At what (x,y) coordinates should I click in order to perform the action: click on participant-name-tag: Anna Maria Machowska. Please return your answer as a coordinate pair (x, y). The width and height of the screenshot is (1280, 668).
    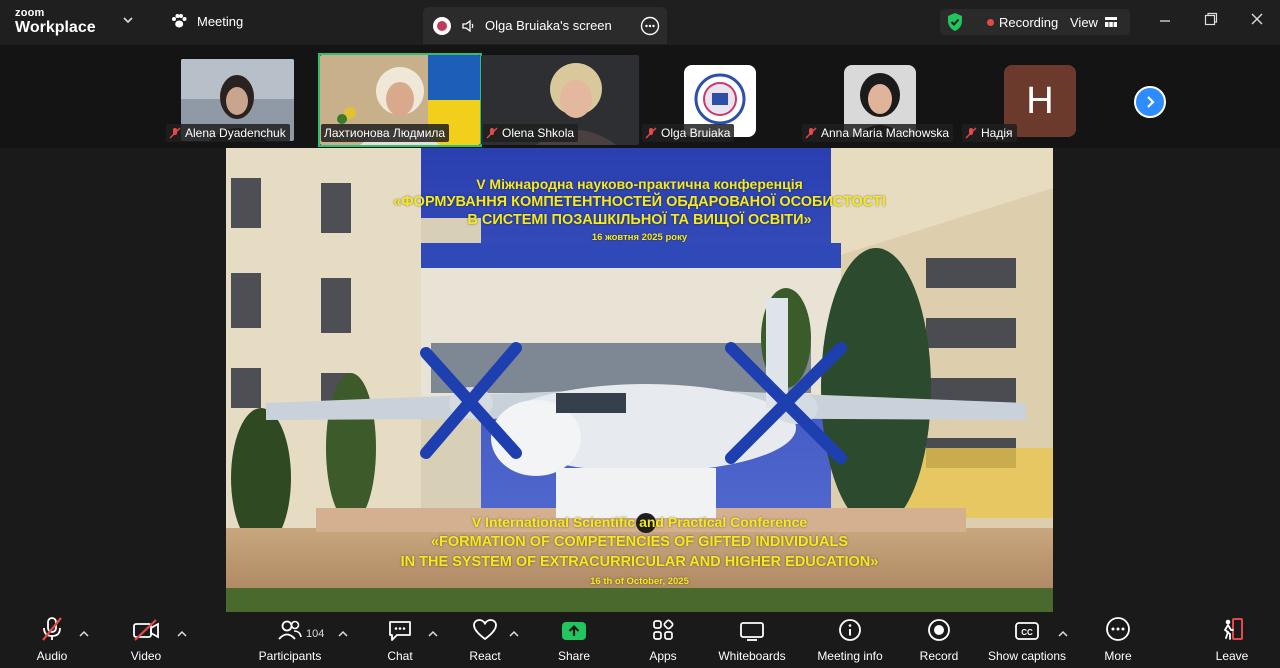
    Looking at the image, I should click on (878, 133).